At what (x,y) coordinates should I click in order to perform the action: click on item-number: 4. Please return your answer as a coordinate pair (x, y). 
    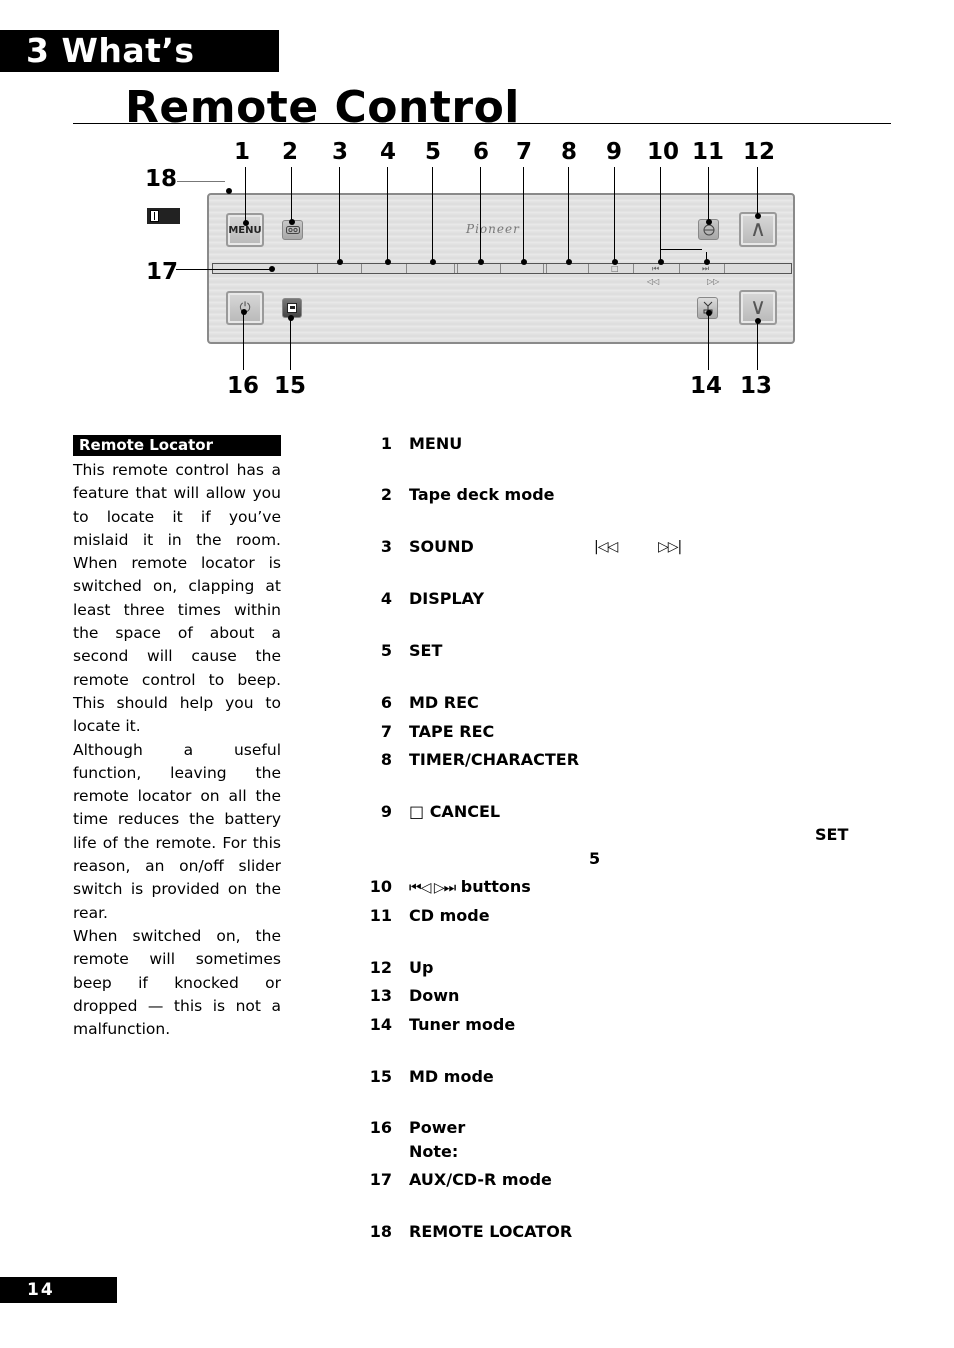
    Looking at the image, I should click on (386, 598).